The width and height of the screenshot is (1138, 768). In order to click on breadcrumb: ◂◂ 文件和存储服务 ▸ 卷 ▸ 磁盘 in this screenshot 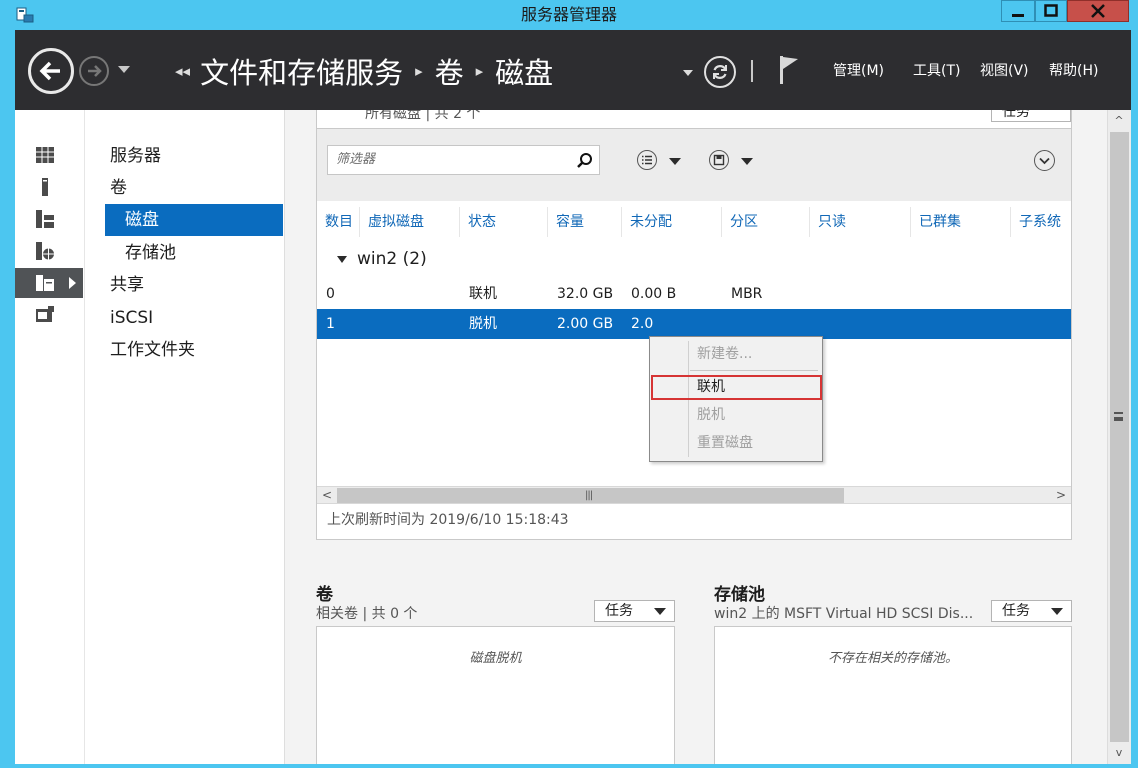, I will do `click(364, 71)`.